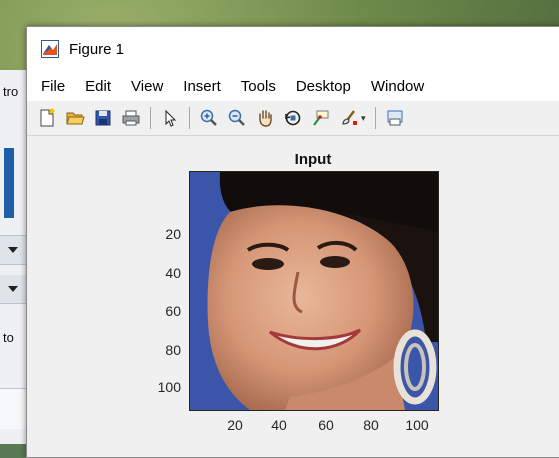 Image resolution: width=559 pixels, height=458 pixels. What do you see at coordinates (323, 86) in the screenshot?
I see `menu-desktop: Desktop` at bounding box center [323, 86].